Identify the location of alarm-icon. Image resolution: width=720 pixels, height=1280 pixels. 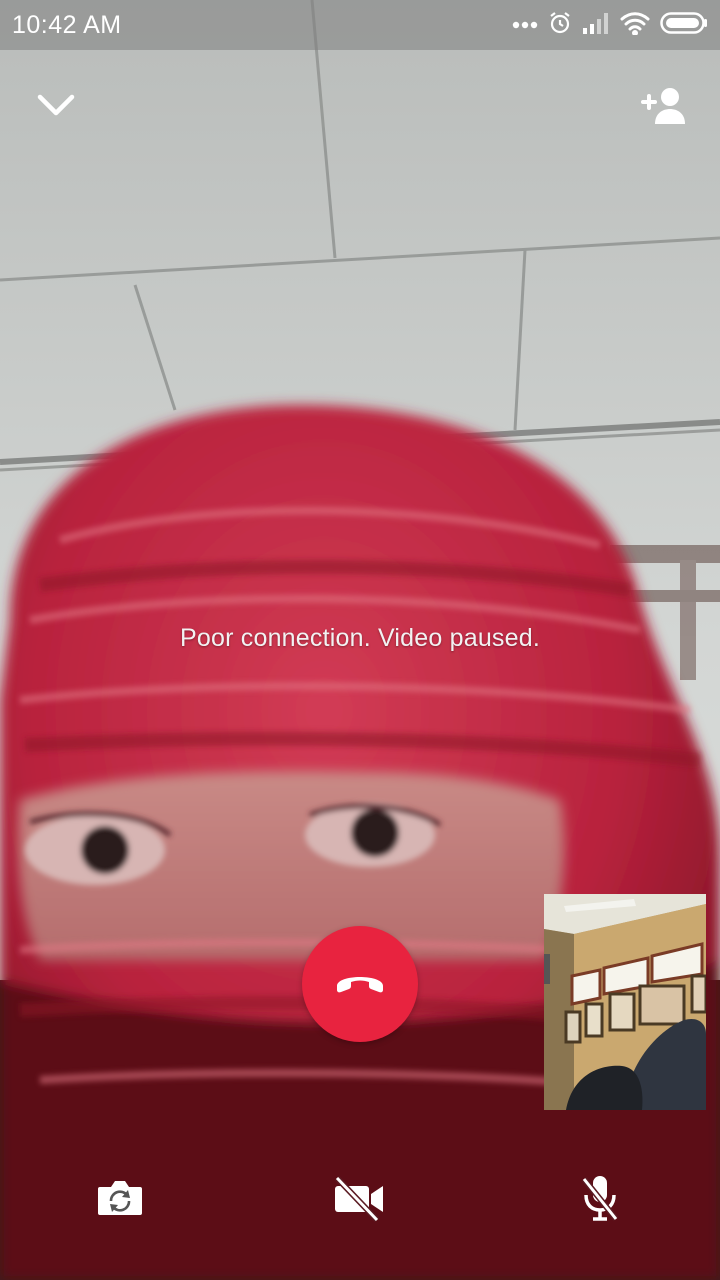
(560, 25).